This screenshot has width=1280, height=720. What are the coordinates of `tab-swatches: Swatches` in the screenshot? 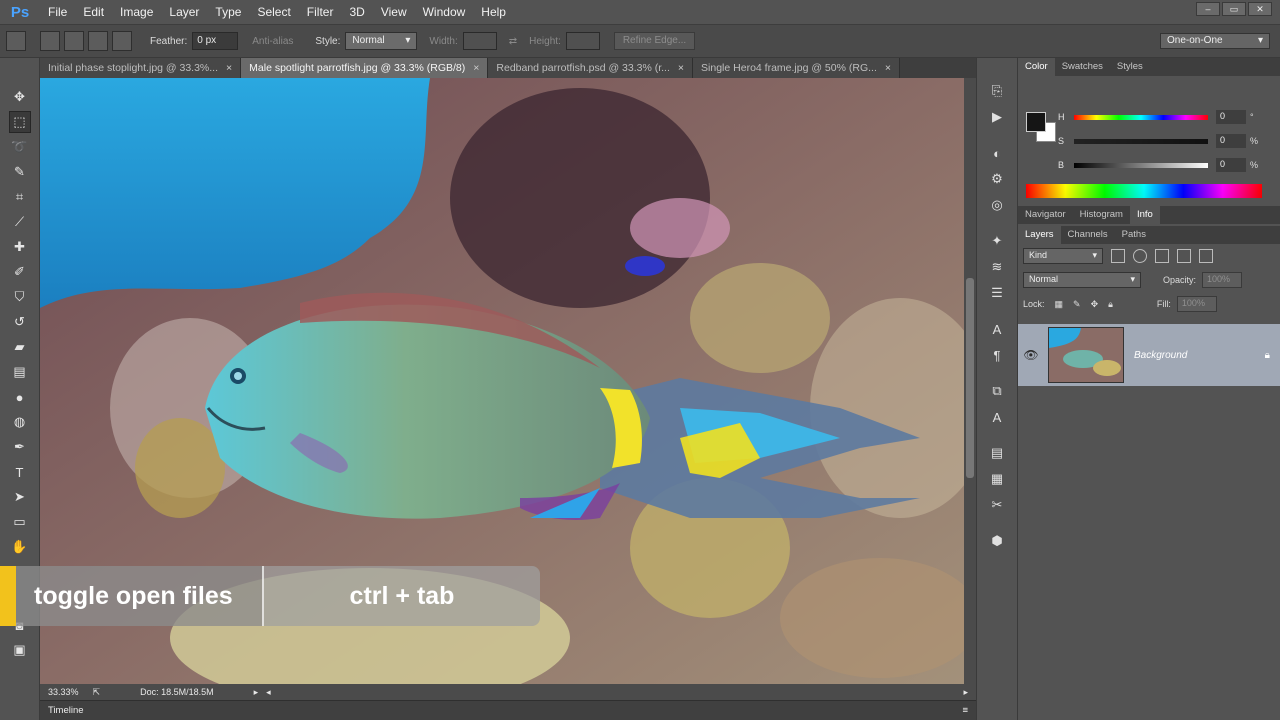 It's located at (1082, 67).